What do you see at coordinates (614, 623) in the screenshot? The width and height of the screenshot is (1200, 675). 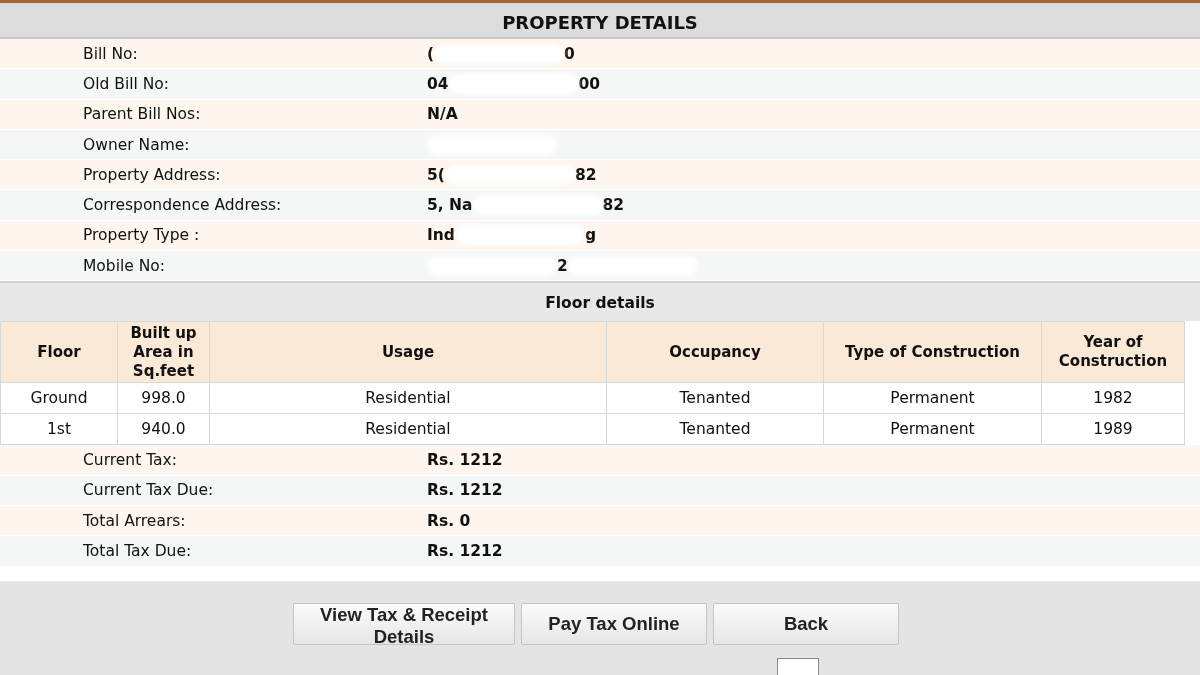 I see `action-button: Pay Tax Online` at bounding box center [614, 623].